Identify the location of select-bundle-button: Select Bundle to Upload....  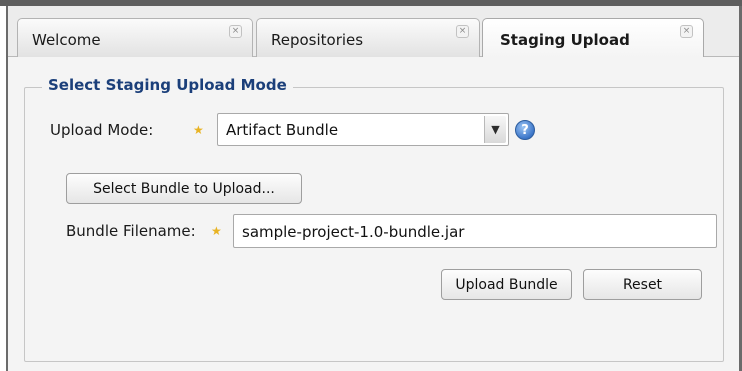
(184, 188).